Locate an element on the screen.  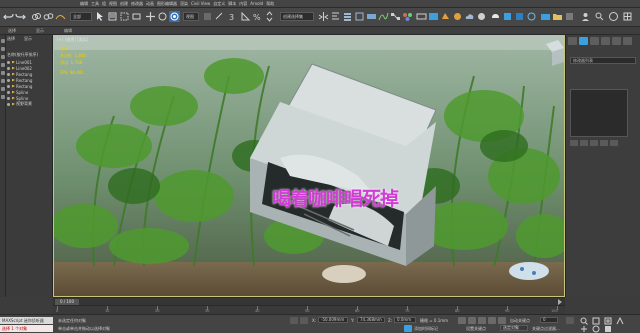
ribbon-tab-select: 选择 is located at coordinates (12, 31).